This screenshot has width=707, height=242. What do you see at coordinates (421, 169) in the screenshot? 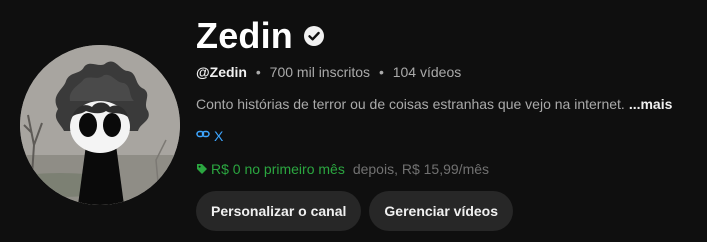
I see `regular-price: depois, R$ 15,99/mês` at bounding box center [421, 169].